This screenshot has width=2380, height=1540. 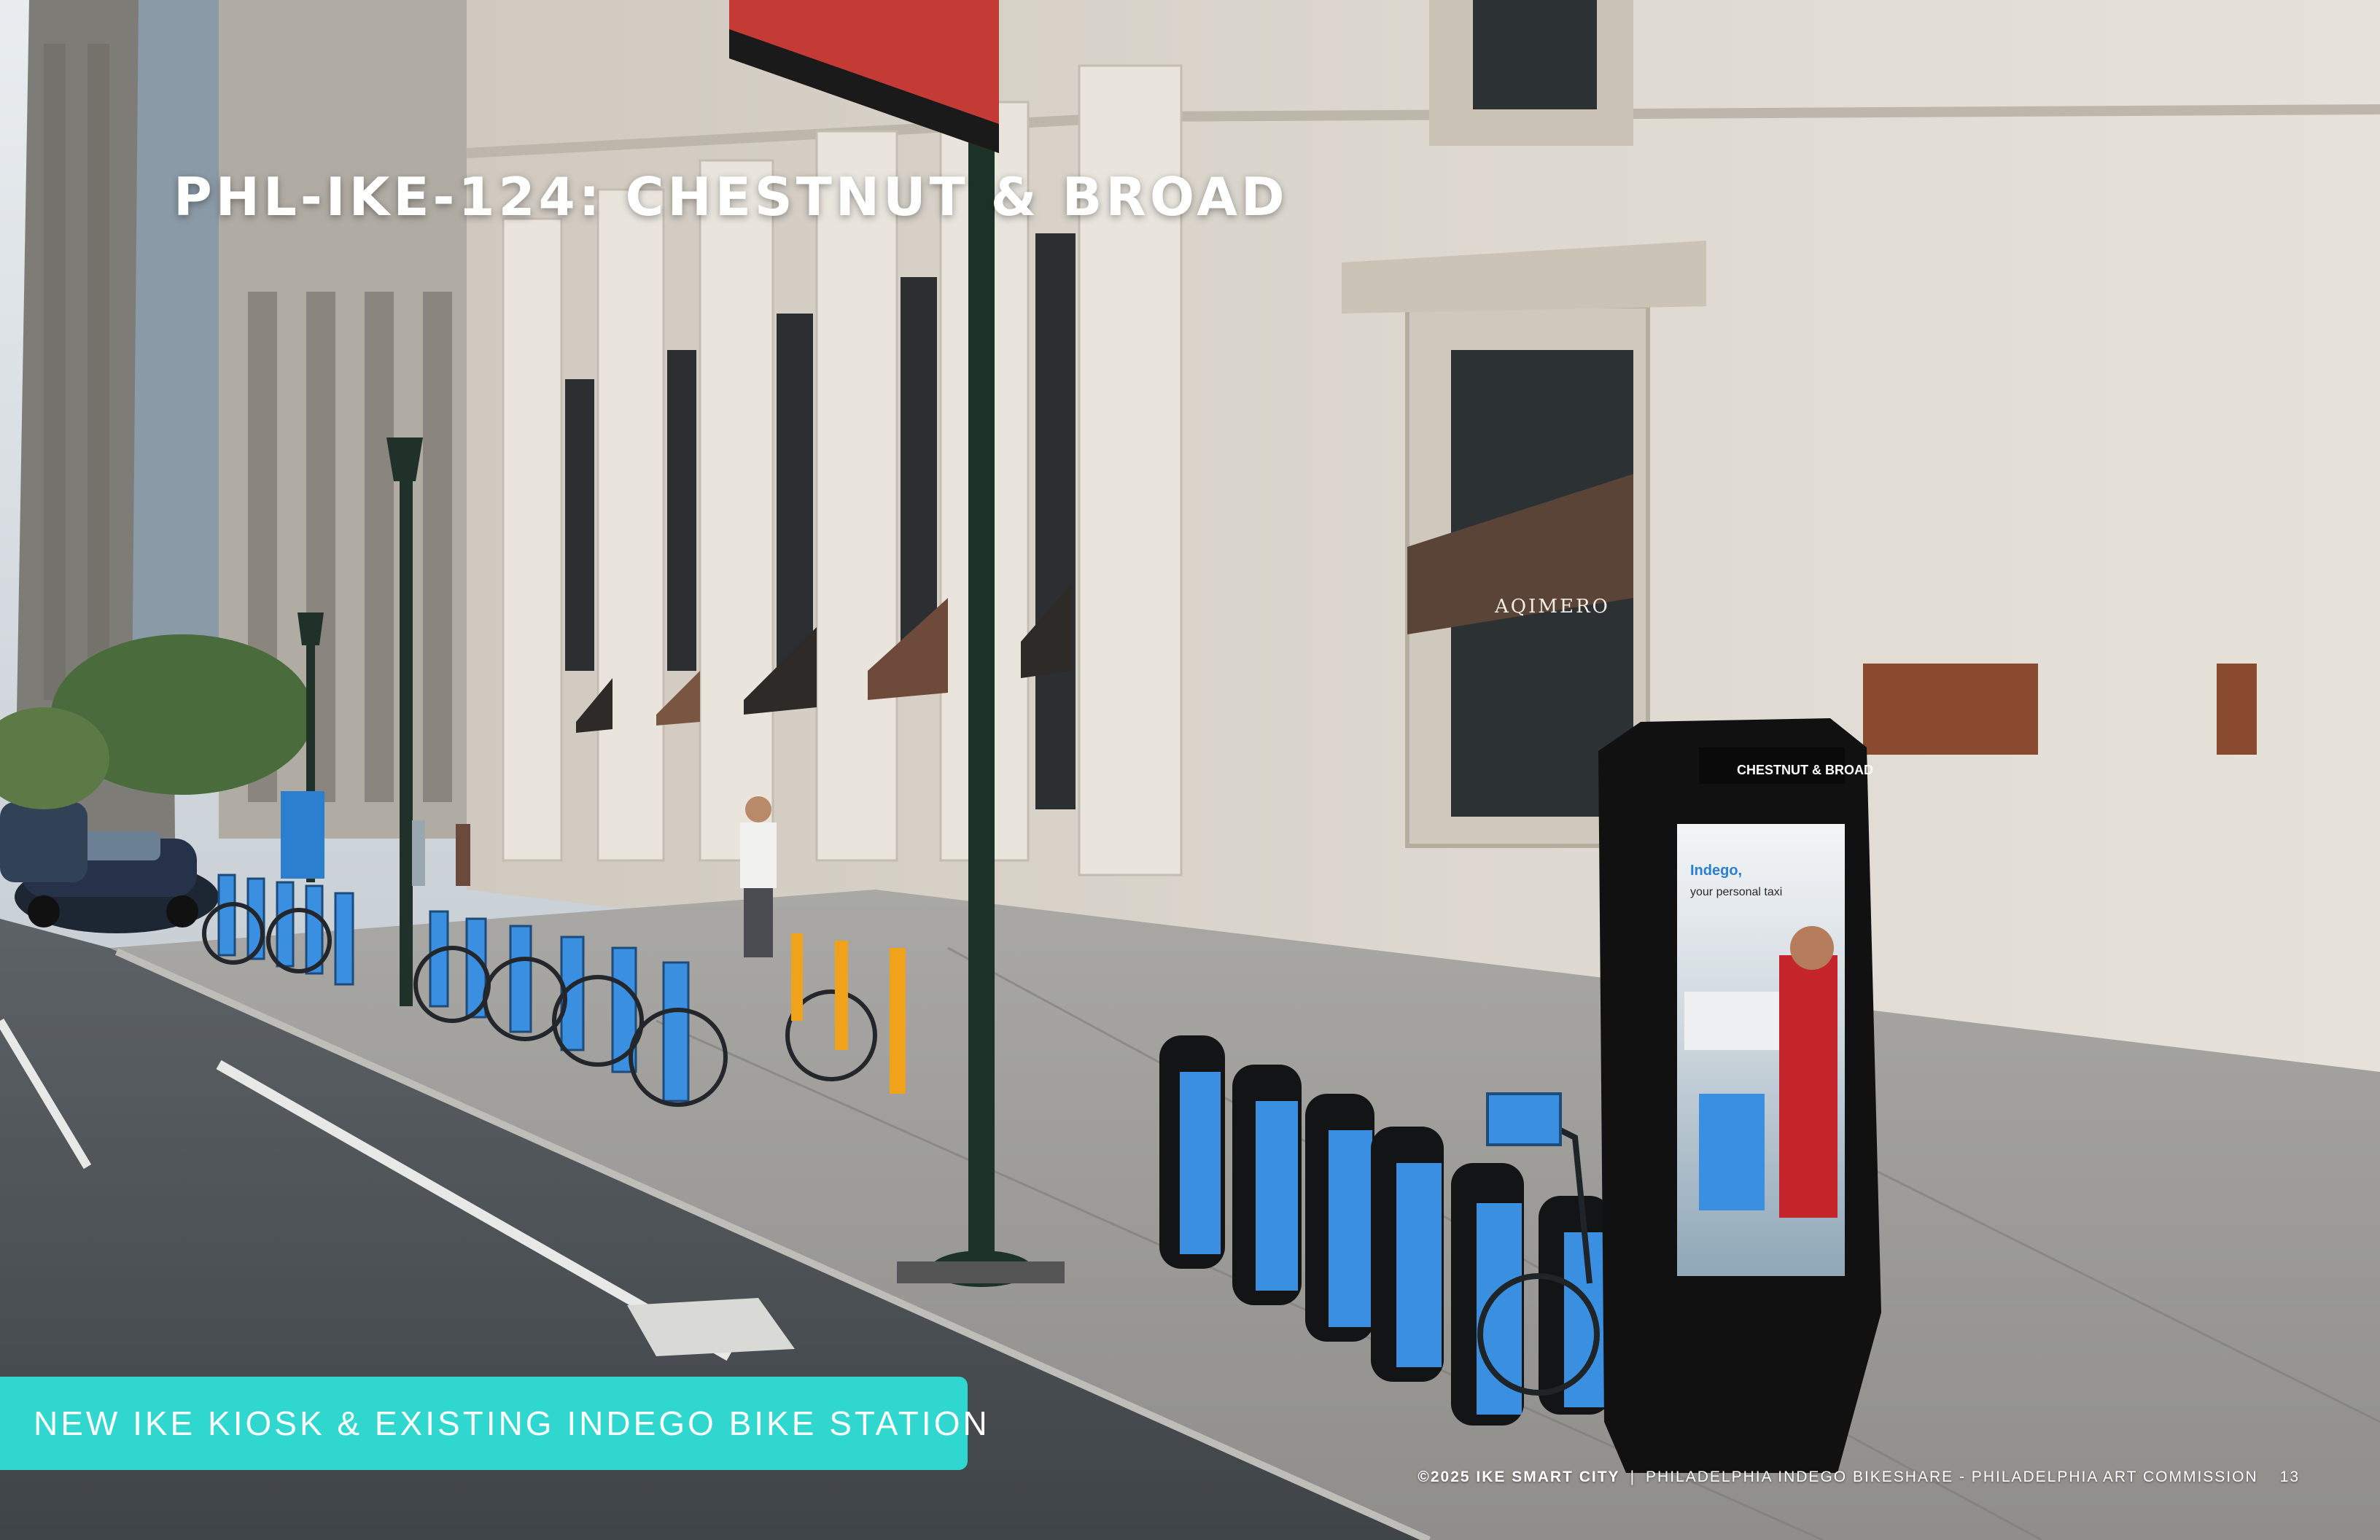 What do you see at coordinates (1519, 1477) in the screenshot?
I see `footer-brand: ©2025 IKE SMART CITY` at bounding box center [1519, 1477].